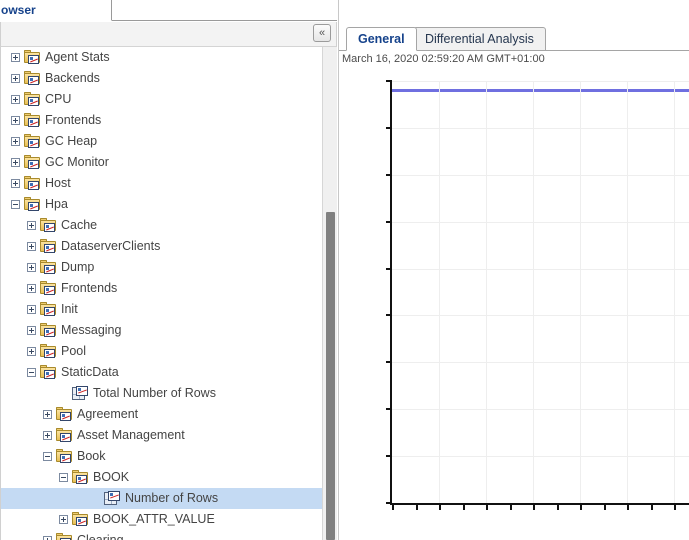  What do you see at coordinates (166, 519) in the screenshot?
I see `tree-item-book-attr-value: BOOK_ATTR_VALUE` at bounding box center [166, 519].